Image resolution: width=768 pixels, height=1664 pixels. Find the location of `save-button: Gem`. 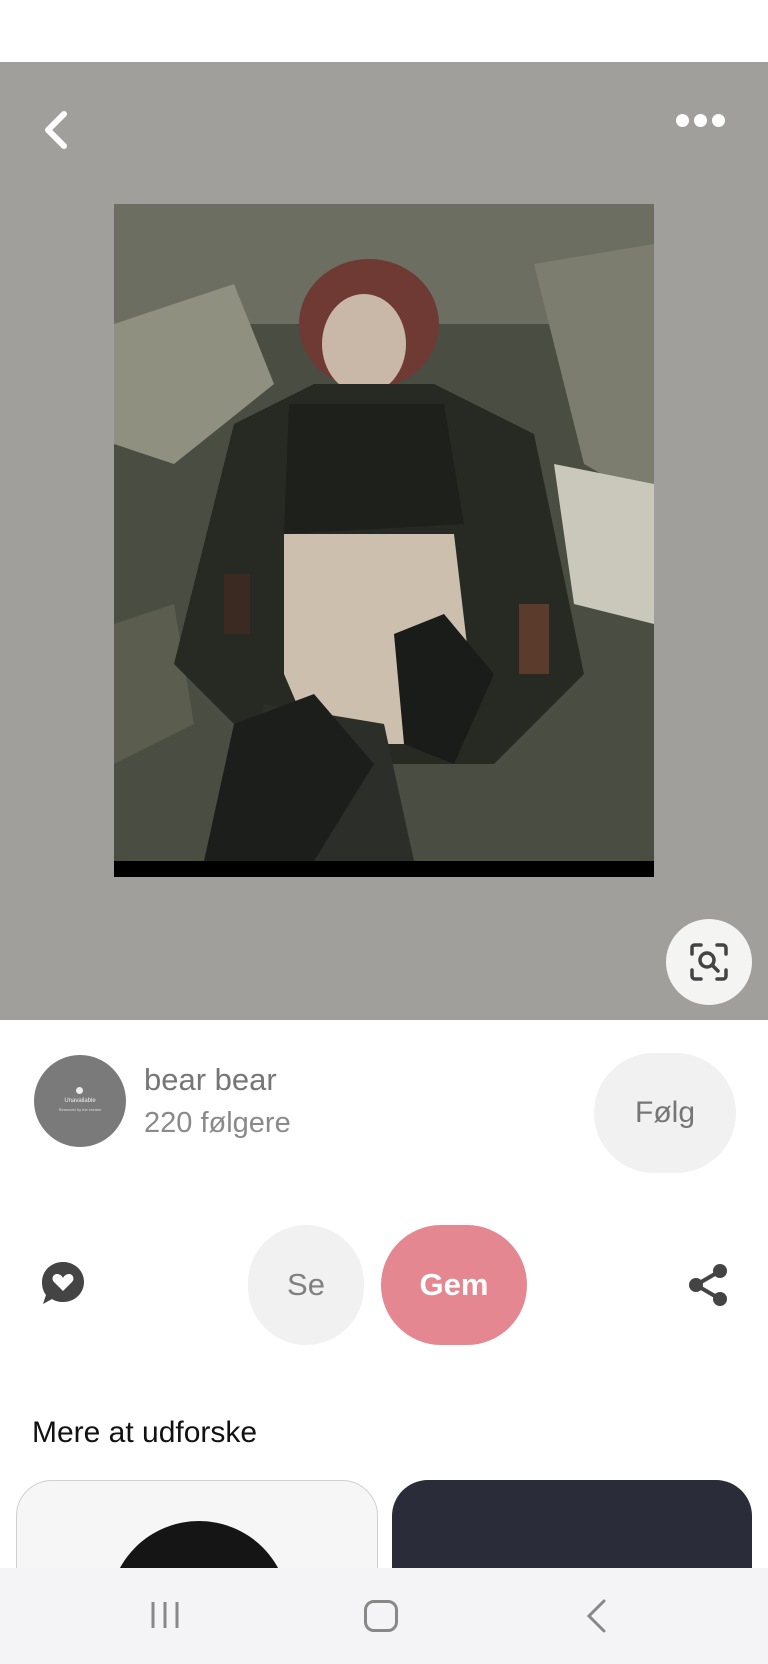

save-button: Gem is located at coordinates (454, 1285).